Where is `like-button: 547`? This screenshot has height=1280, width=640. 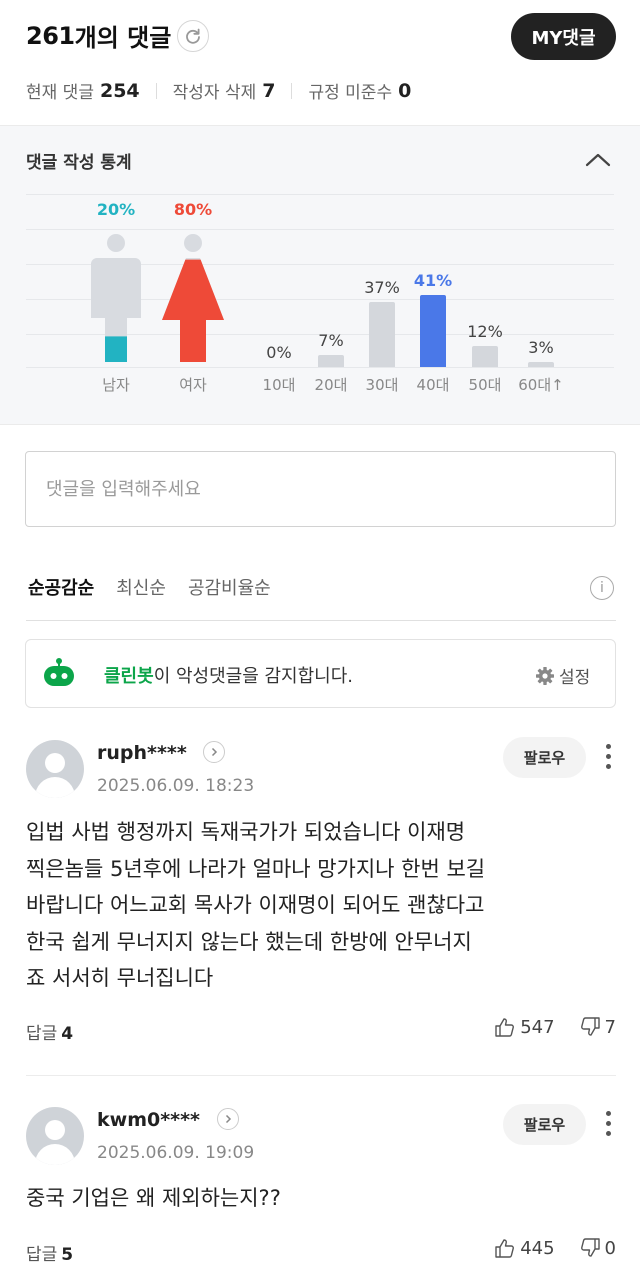
like-button: 547 is located at coordinates (524, 1027).